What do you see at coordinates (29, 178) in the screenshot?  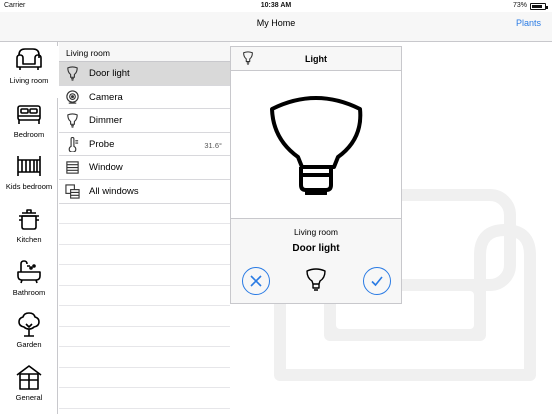 I see `room-item-kids-bedroom: Kids bedroom` at bounding box center [29, 178].